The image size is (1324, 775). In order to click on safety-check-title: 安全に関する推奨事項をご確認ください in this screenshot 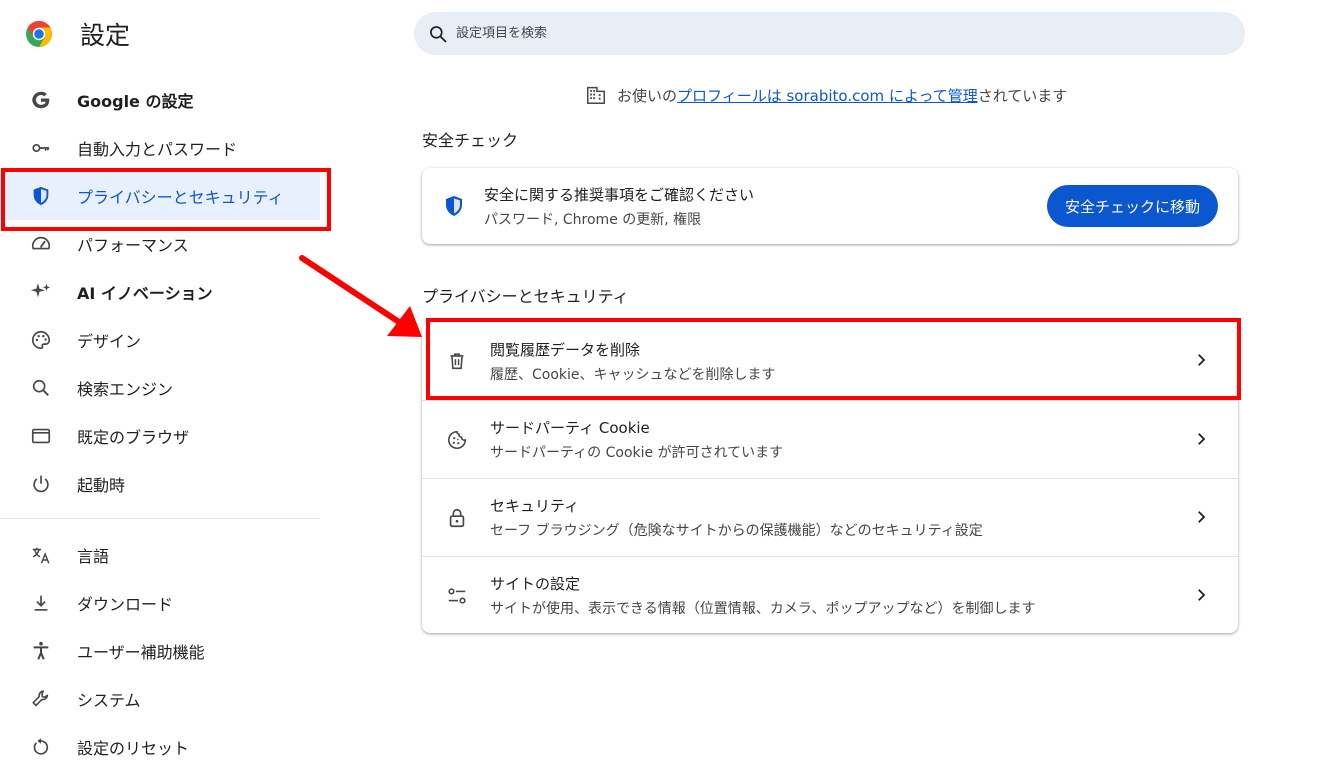, I will do `click(619, 194)`.